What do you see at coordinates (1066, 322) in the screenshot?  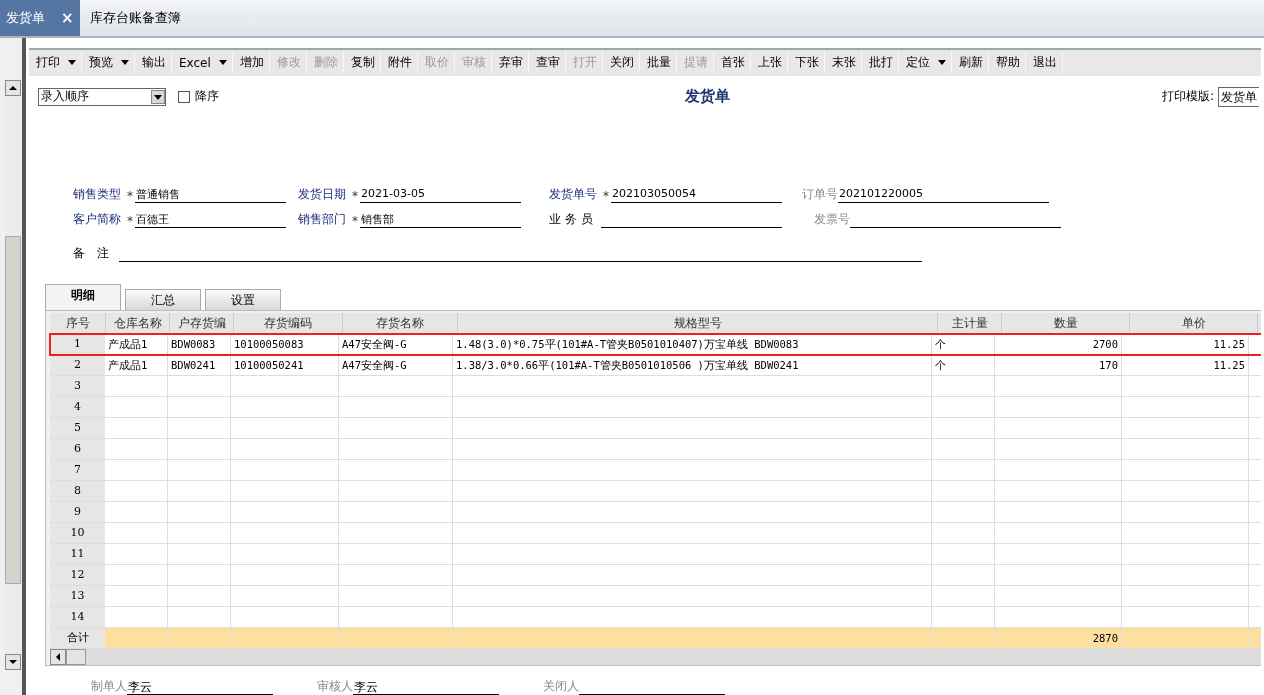 I see `column-header: 数量` at bounding box center [1066, 322].